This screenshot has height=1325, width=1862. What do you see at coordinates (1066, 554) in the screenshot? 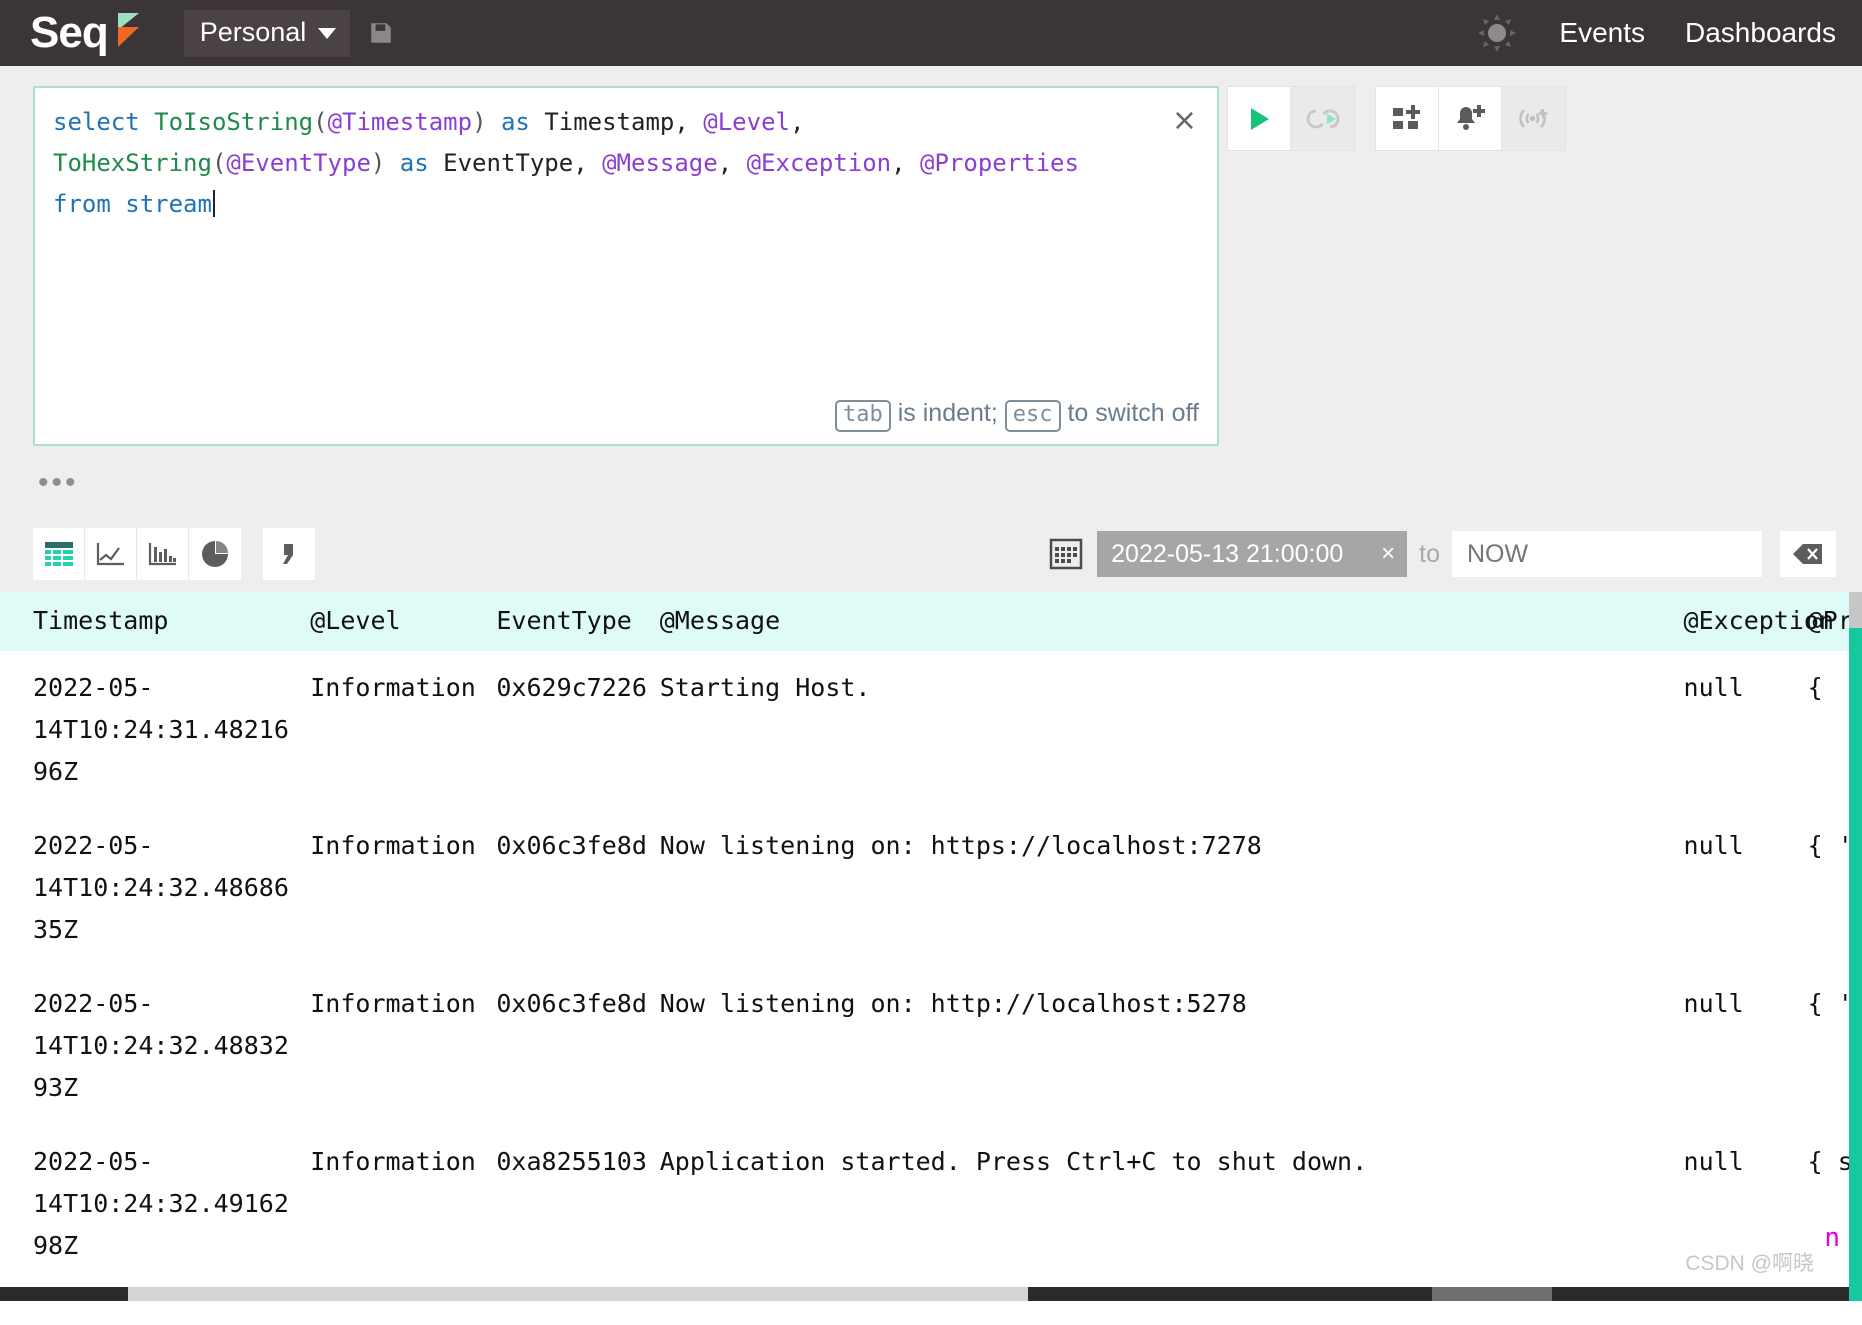
I see `calendar-icon` at bounding box center [1066, 554].